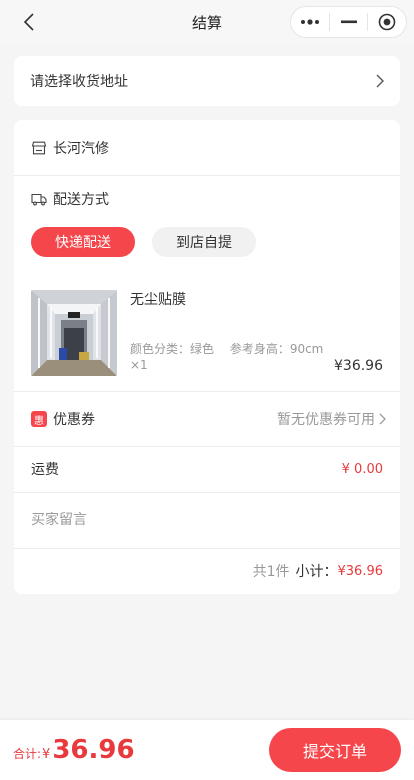 This screenshot has height=780, width=414. Describe the element at coordinates (81, 200) in the screenshot. I see `delivery-label: 配送方式` at that location.